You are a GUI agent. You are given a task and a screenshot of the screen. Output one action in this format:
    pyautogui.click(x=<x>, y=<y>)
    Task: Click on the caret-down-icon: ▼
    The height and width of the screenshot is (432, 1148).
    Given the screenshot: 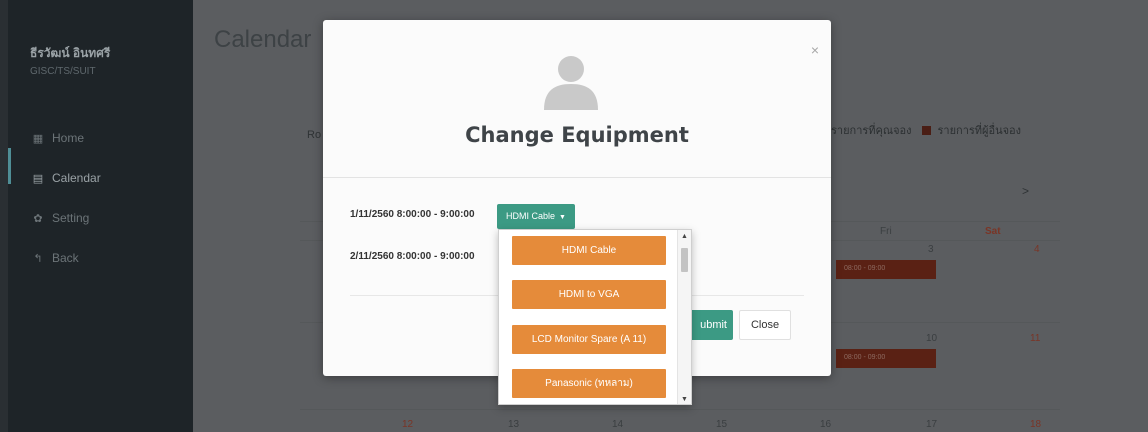 What is the action you would take?
    pyautogui.click(x=562, y=217)
    